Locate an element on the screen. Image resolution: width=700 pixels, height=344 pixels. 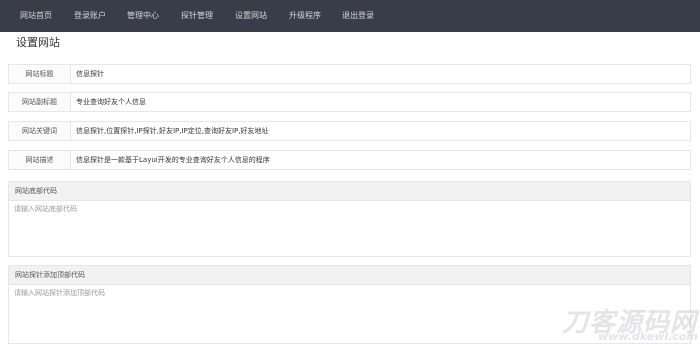
site-title-label: 网站标题 is located at coordinates (40, 74).